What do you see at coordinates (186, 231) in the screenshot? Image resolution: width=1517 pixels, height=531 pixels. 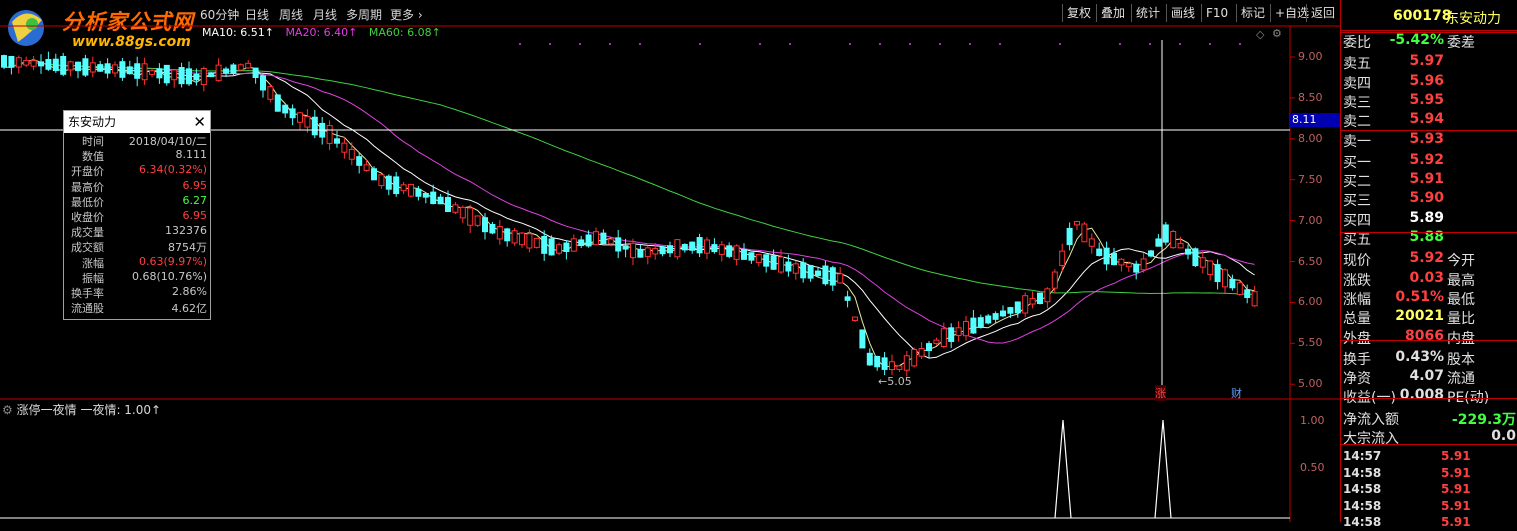 I see `popup-row-value: 132376` at bounding box center [186, 231].